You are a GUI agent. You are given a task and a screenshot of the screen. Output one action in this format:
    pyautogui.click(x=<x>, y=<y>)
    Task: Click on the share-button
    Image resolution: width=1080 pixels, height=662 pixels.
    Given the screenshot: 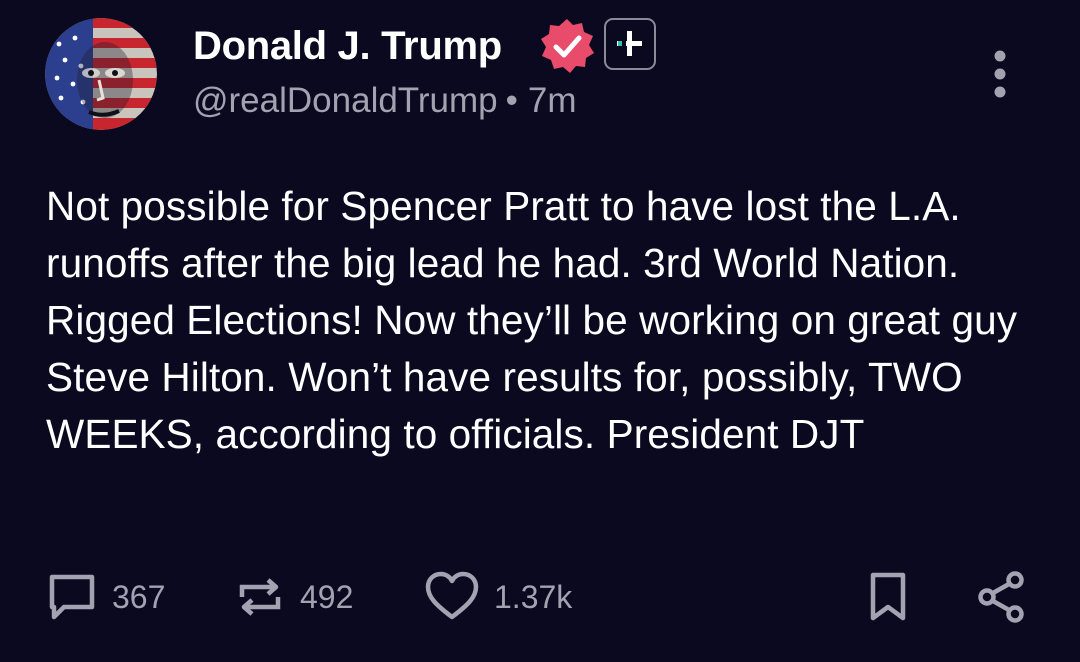 What is the action you would take?
    pyautogui.click(x=1002, y=597)
    